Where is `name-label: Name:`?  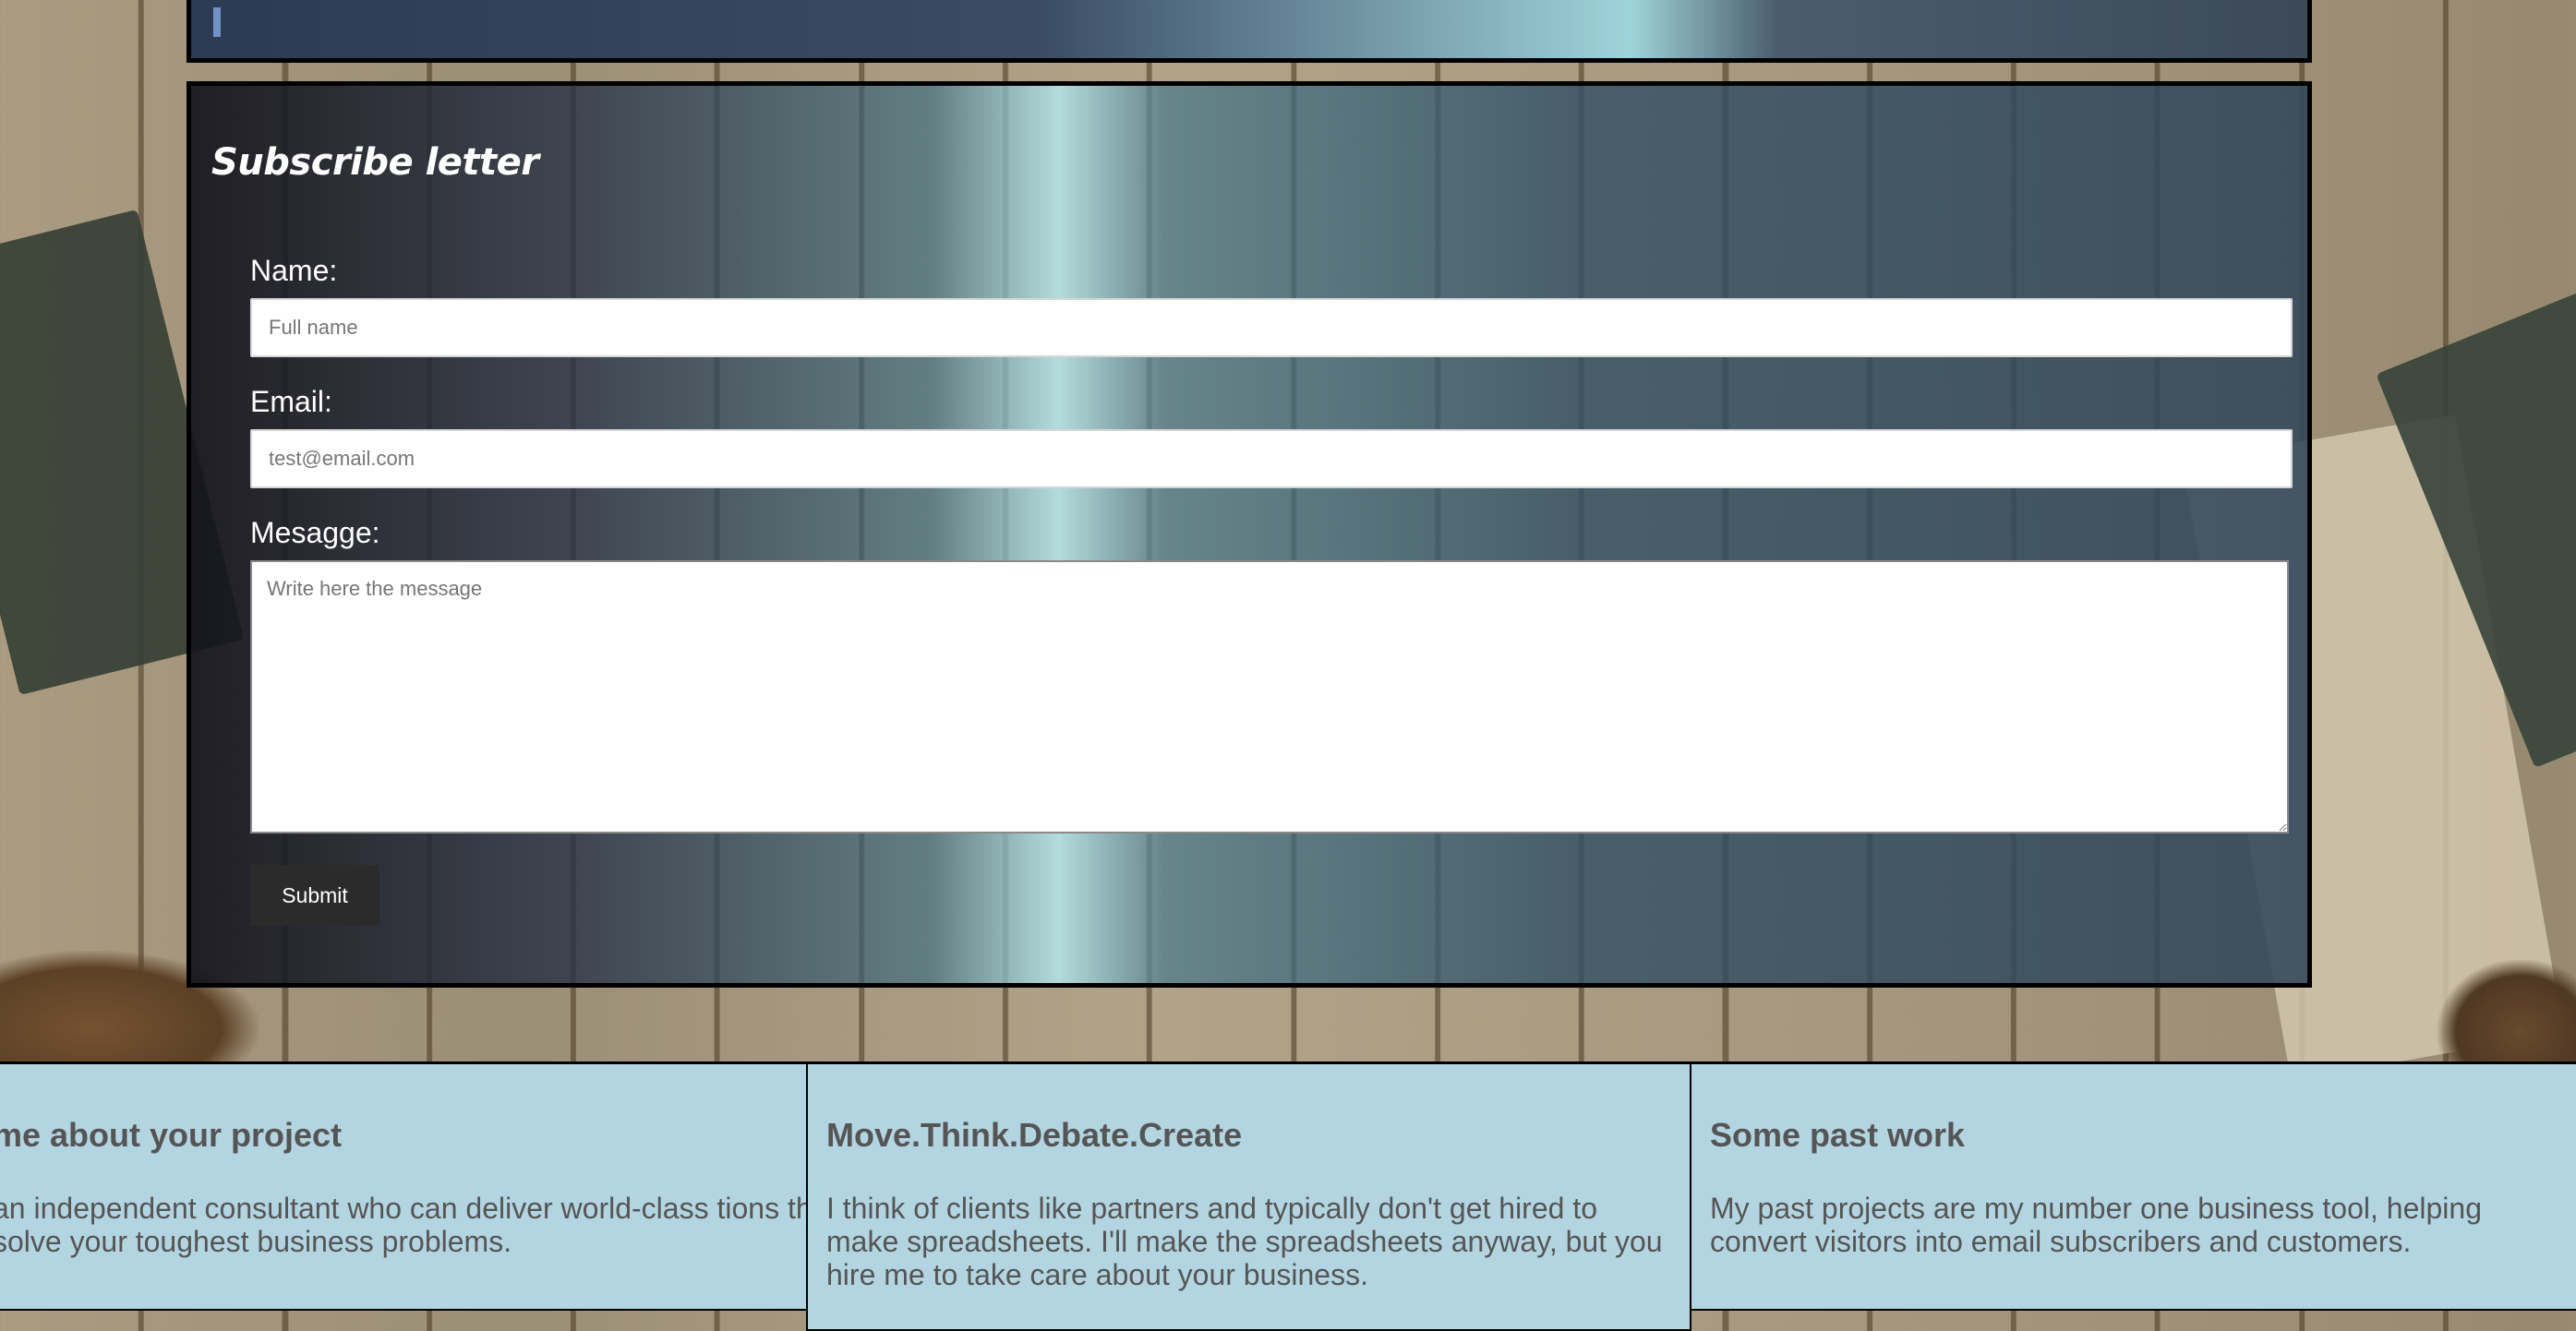
name-label: Name: is located at coordinates (294, 270).